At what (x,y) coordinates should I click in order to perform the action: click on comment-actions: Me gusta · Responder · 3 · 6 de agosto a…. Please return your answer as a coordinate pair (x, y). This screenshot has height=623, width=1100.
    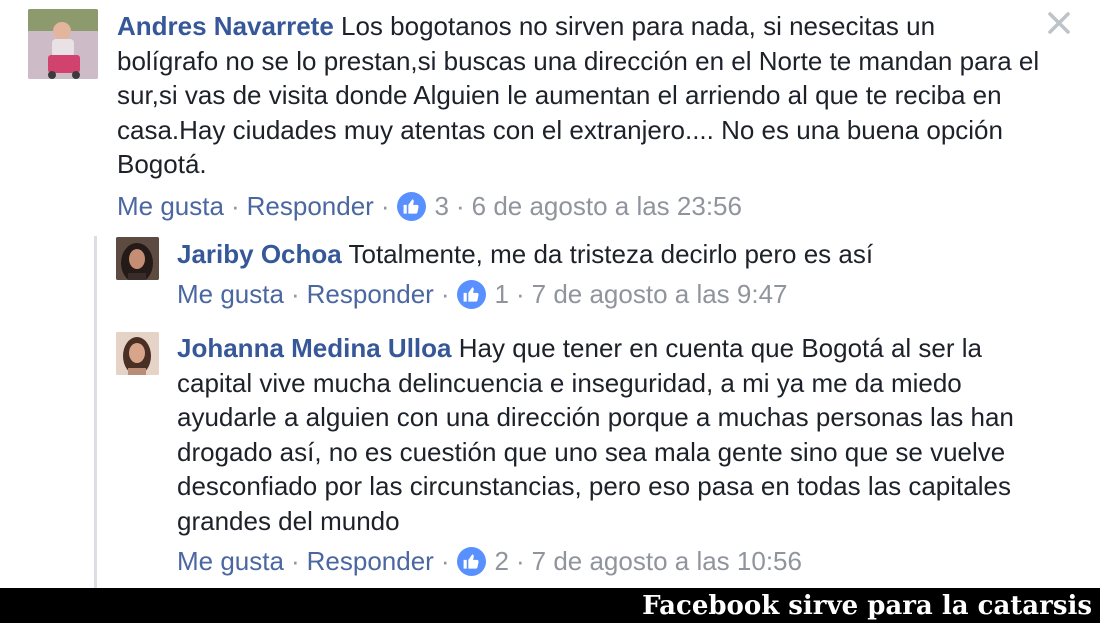
    Looking at the image, I should click on (429, 206).